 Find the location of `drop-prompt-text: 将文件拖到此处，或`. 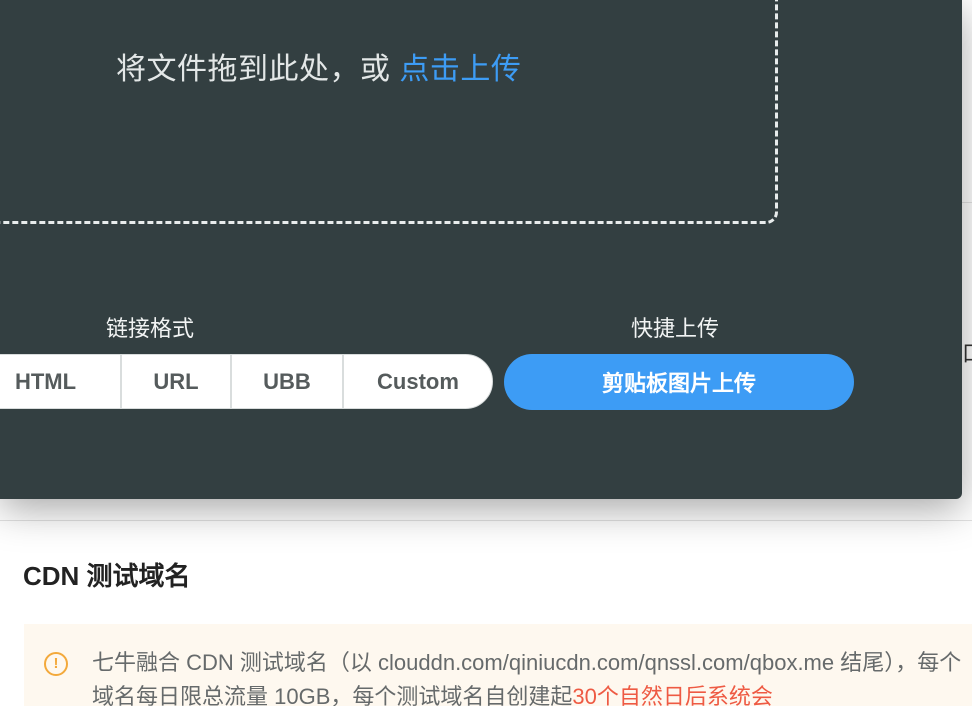

drop-prompt-text: 将文件拖到此处，或 is located at coordinates (258, 69).